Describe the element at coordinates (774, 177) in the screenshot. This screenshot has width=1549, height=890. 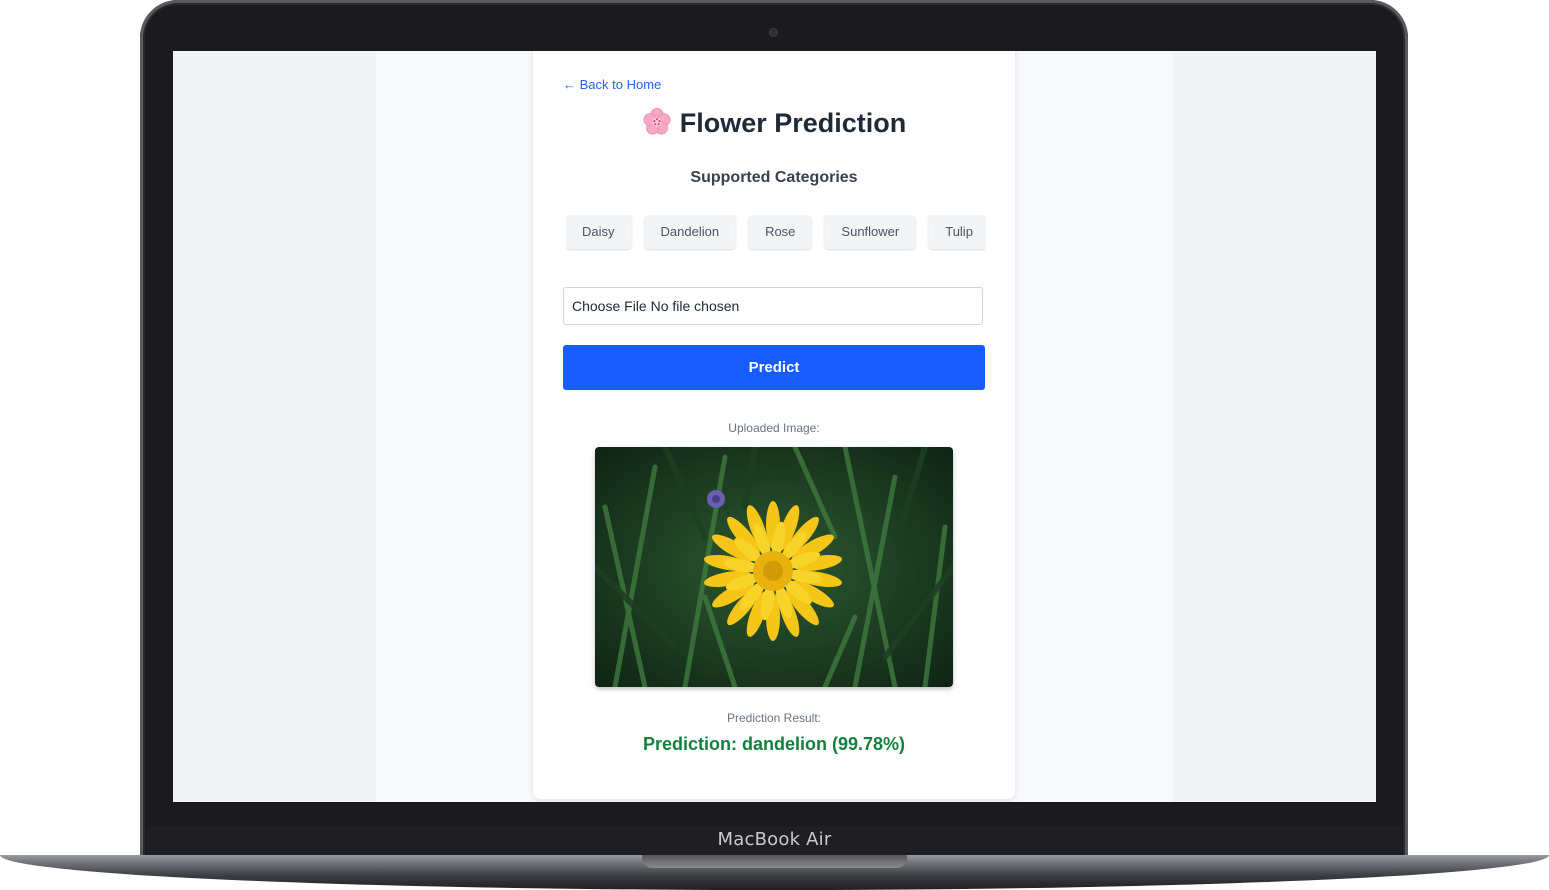
I see `supported-categories-heading: Supported Categories` at that location.